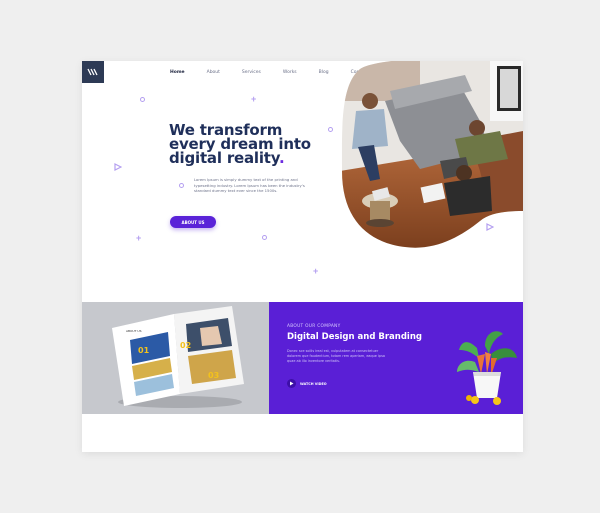 The image size is (600, 513). I want to click on about-us-button: ABOUT US, so click(193, 222).